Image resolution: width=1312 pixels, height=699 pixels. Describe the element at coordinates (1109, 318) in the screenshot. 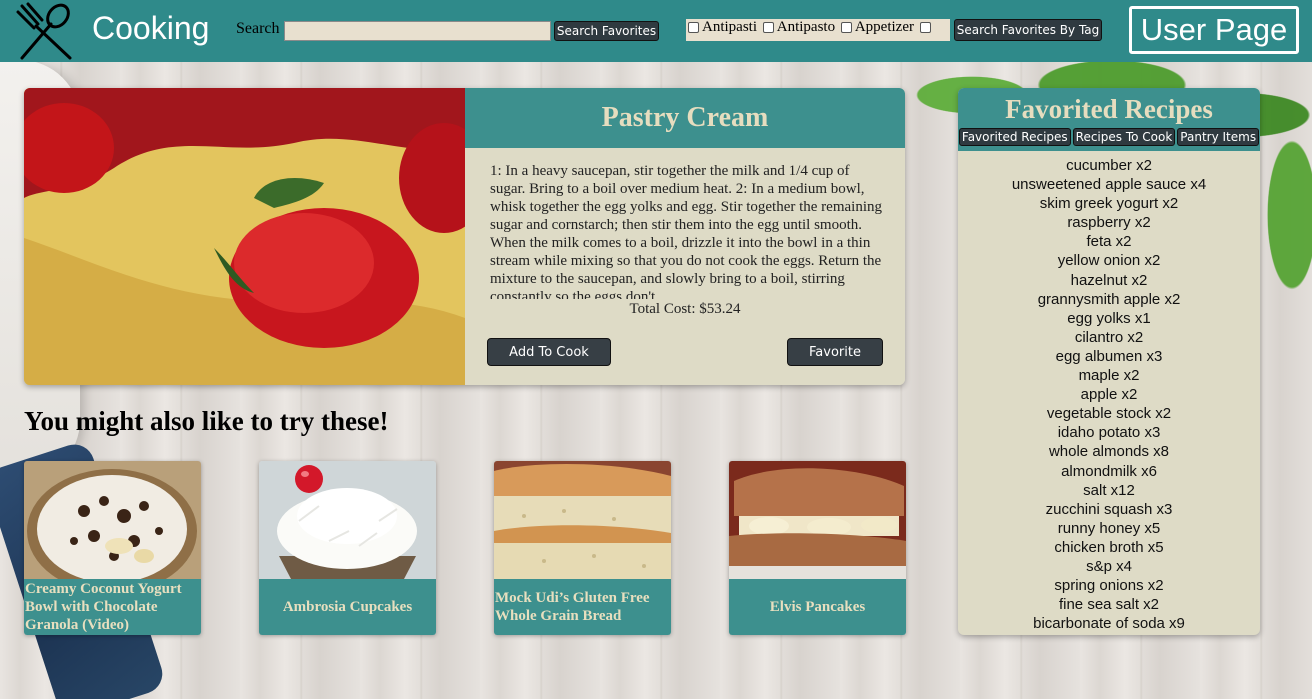

I see `list-item: egg yolks x1` at that location.